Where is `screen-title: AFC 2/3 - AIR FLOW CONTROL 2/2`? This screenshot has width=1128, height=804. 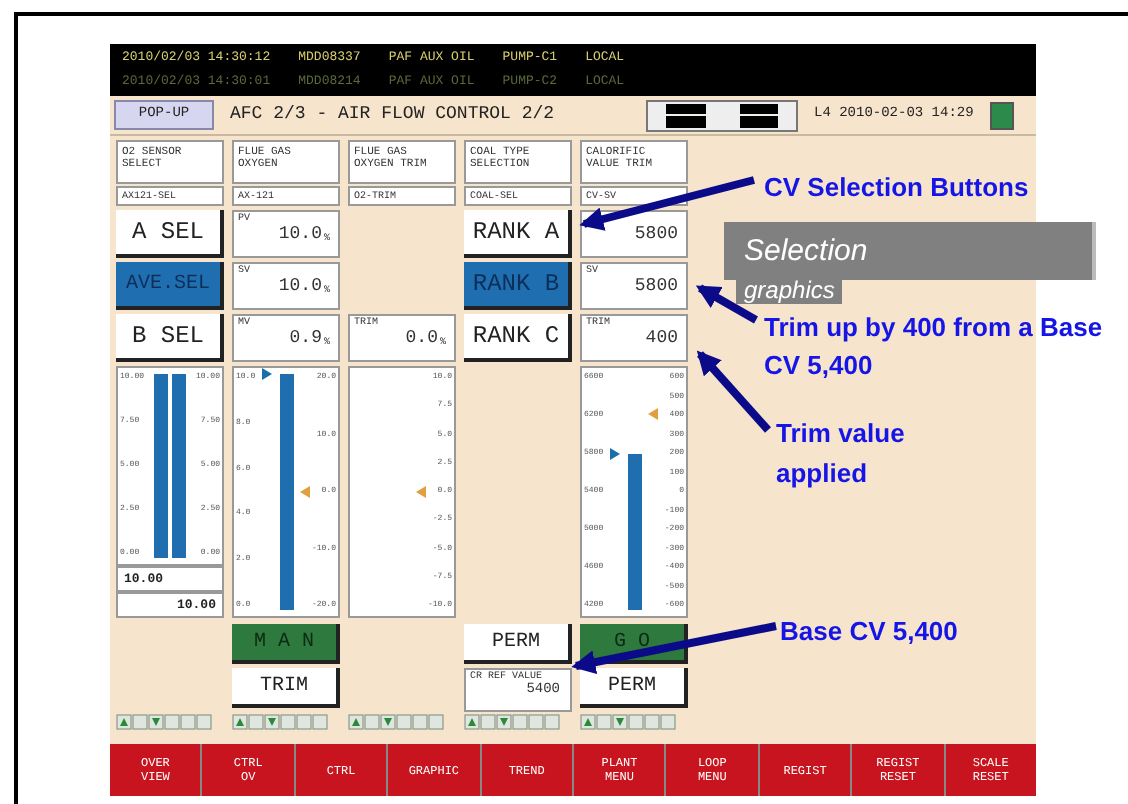
screen-title: AFC 2/3 - AIR FLOW CONTROL 2/2 is located at coordinates (393, 114).